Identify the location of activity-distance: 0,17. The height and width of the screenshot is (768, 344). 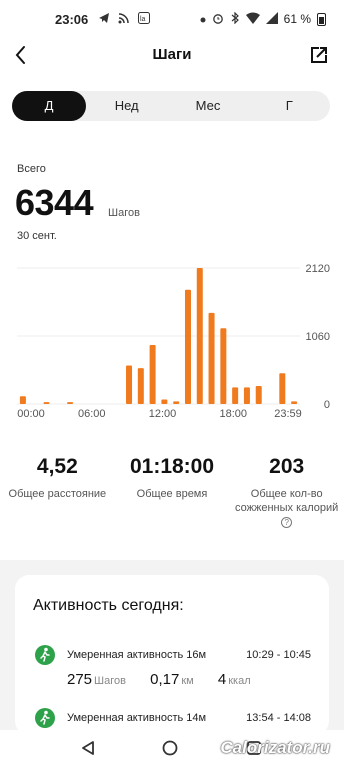
(165, 679).